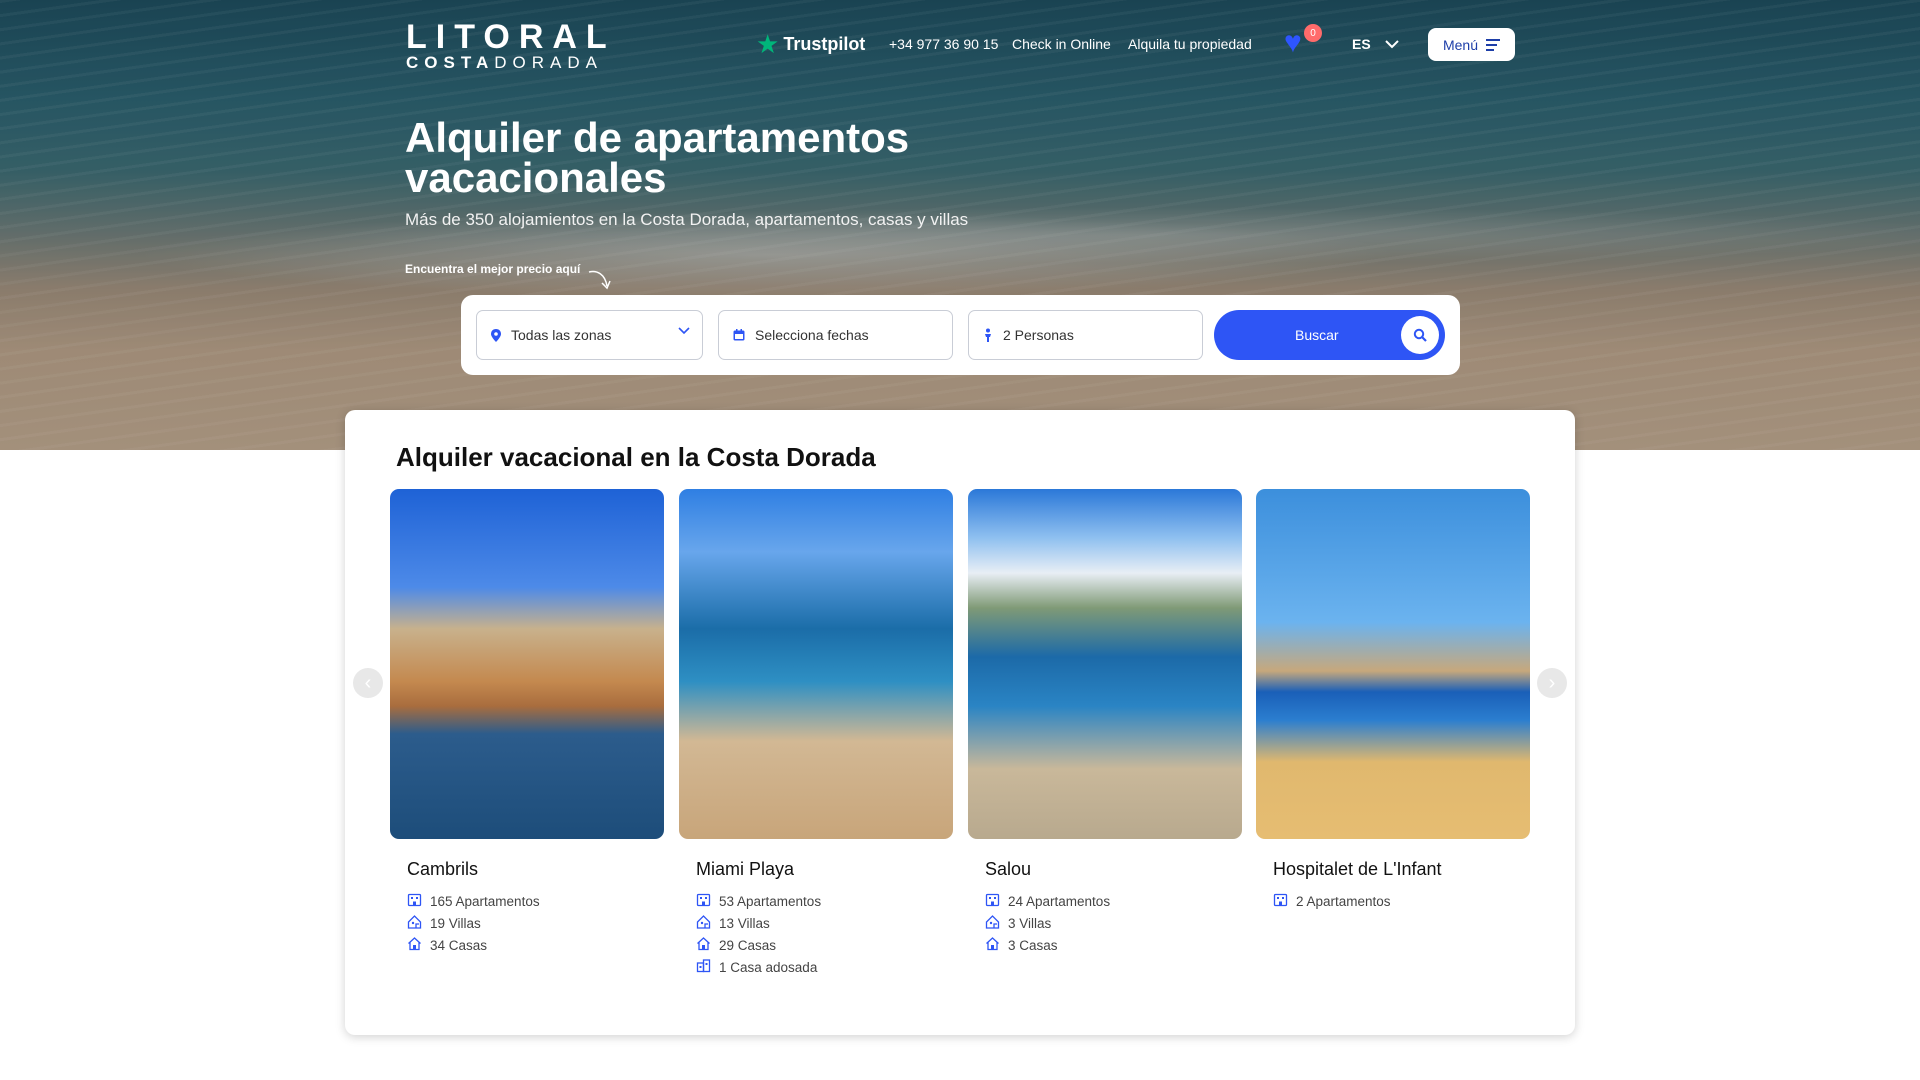 Image resolution: width=1920 pixels, height=1080 pixels. What do you see at coordinates (812, 335) in the screenshot?
I see `date-picker-value: Selecciona fechas` at bounding box center [812, 335].